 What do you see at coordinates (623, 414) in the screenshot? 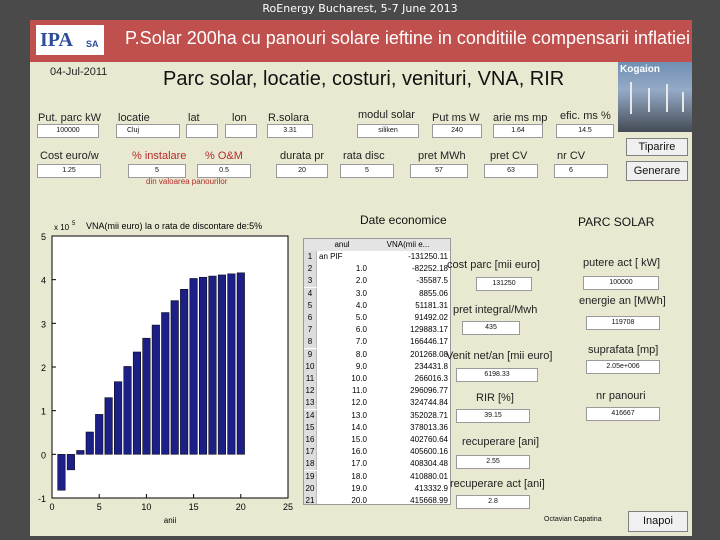
I see `panel-count-output: 416667` at bounding box center [623, 414].